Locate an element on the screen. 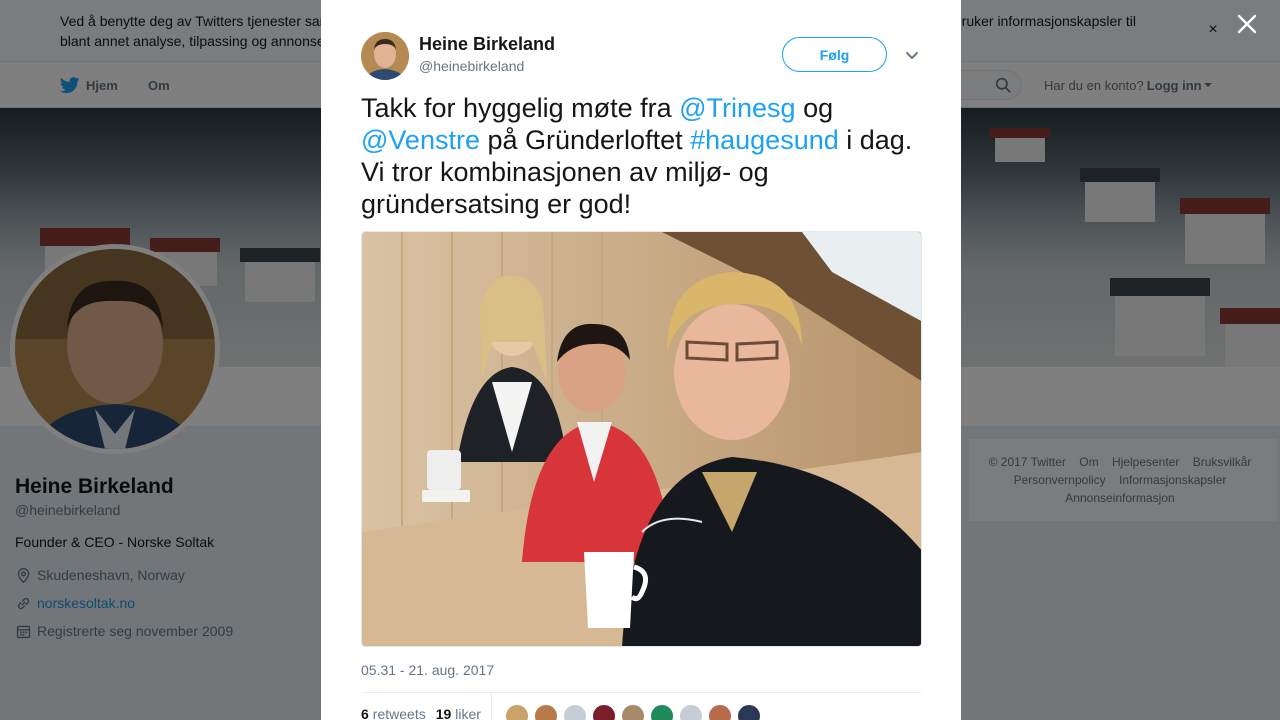 This screenshot has width=1280, height=720. tweet-stats: 6 retweets 19 liker is located at coordinates (426, 713).